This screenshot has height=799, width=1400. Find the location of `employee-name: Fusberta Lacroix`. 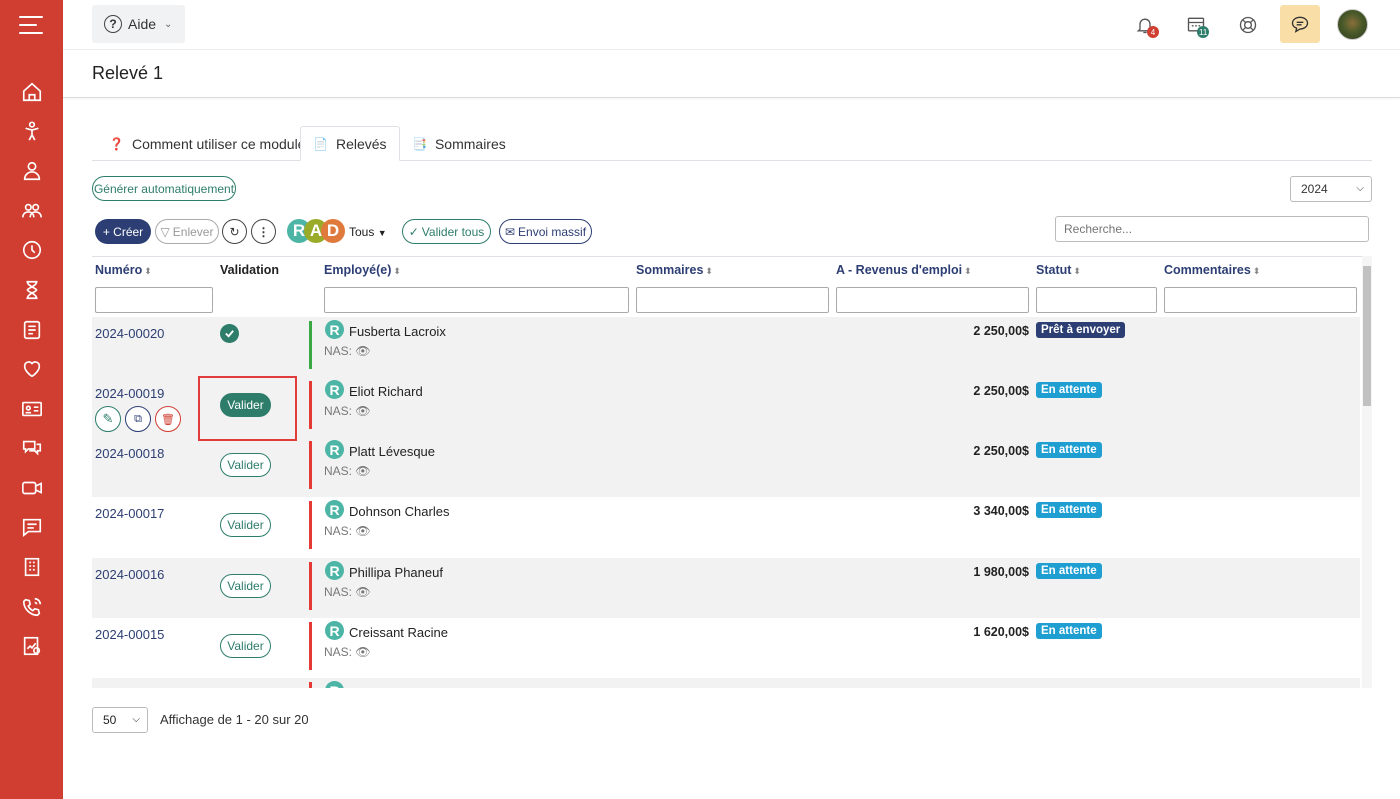

employee-name: Fusberta Lacroix is located at coordinates (397, 331).